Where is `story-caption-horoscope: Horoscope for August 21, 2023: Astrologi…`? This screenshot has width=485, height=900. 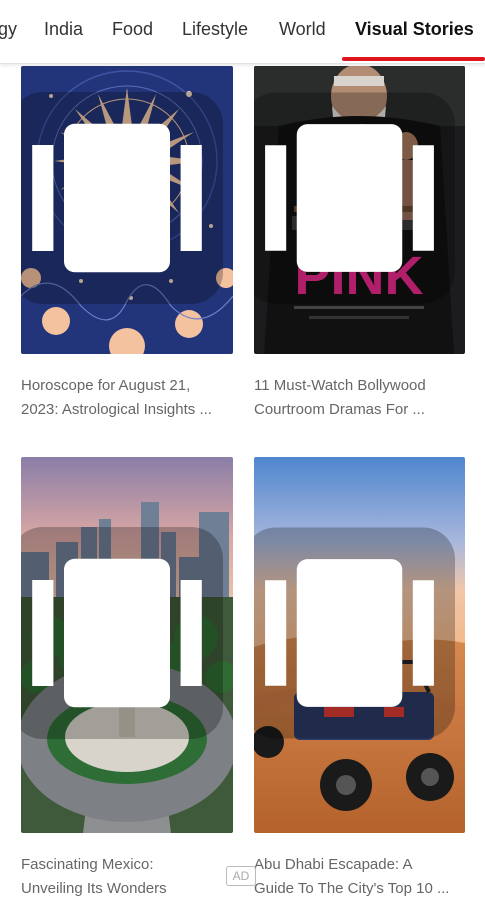
story-caption-horoscope: Horoscope for August 21, 2023: Astrologi… is located at coordinates (127, 398).